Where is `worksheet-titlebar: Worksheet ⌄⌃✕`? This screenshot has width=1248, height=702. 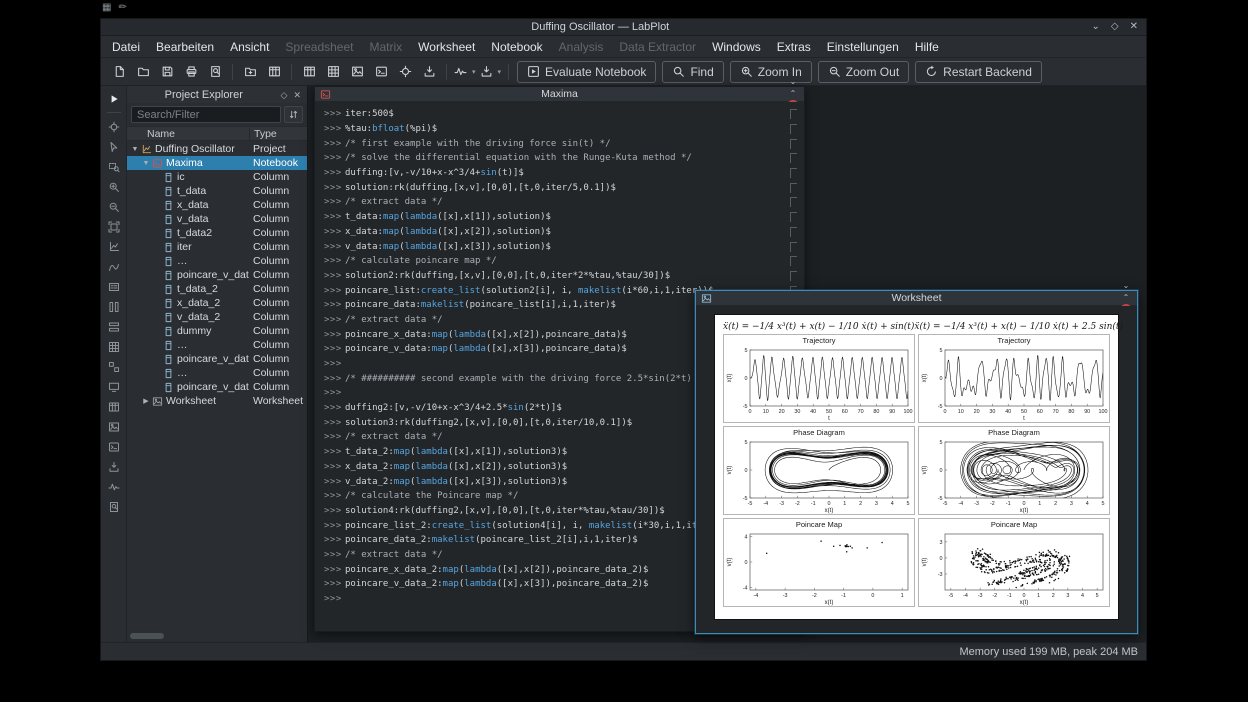 worksheet-titlebar: Worksheet ⌄⌃✕ is located at coordinates (916, 299).